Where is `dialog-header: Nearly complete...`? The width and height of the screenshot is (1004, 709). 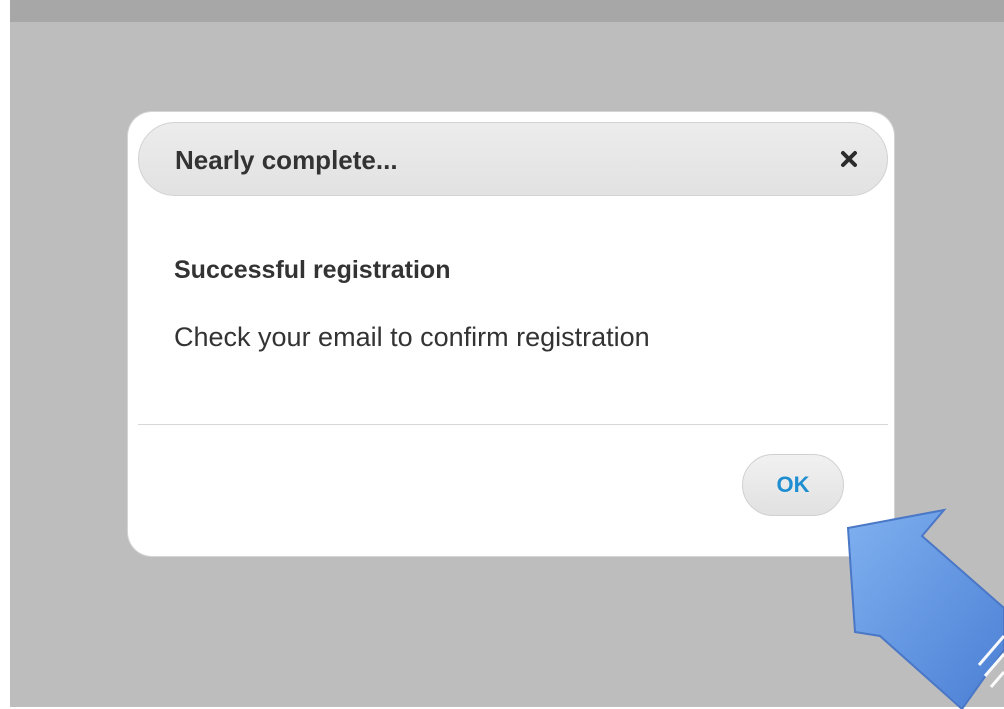 dialog-header: Nearly complete... is located at coordinates (513, 159).